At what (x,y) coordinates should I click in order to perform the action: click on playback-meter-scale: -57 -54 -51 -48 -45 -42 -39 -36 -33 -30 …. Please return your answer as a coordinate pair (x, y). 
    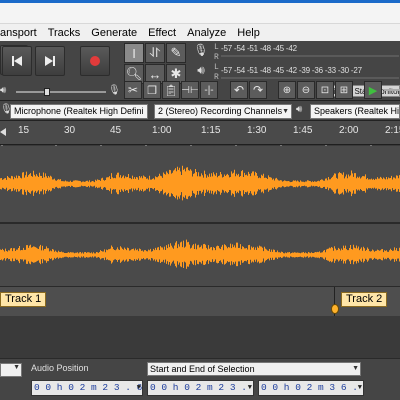
    Looking at the image, I should click on (291, 70).